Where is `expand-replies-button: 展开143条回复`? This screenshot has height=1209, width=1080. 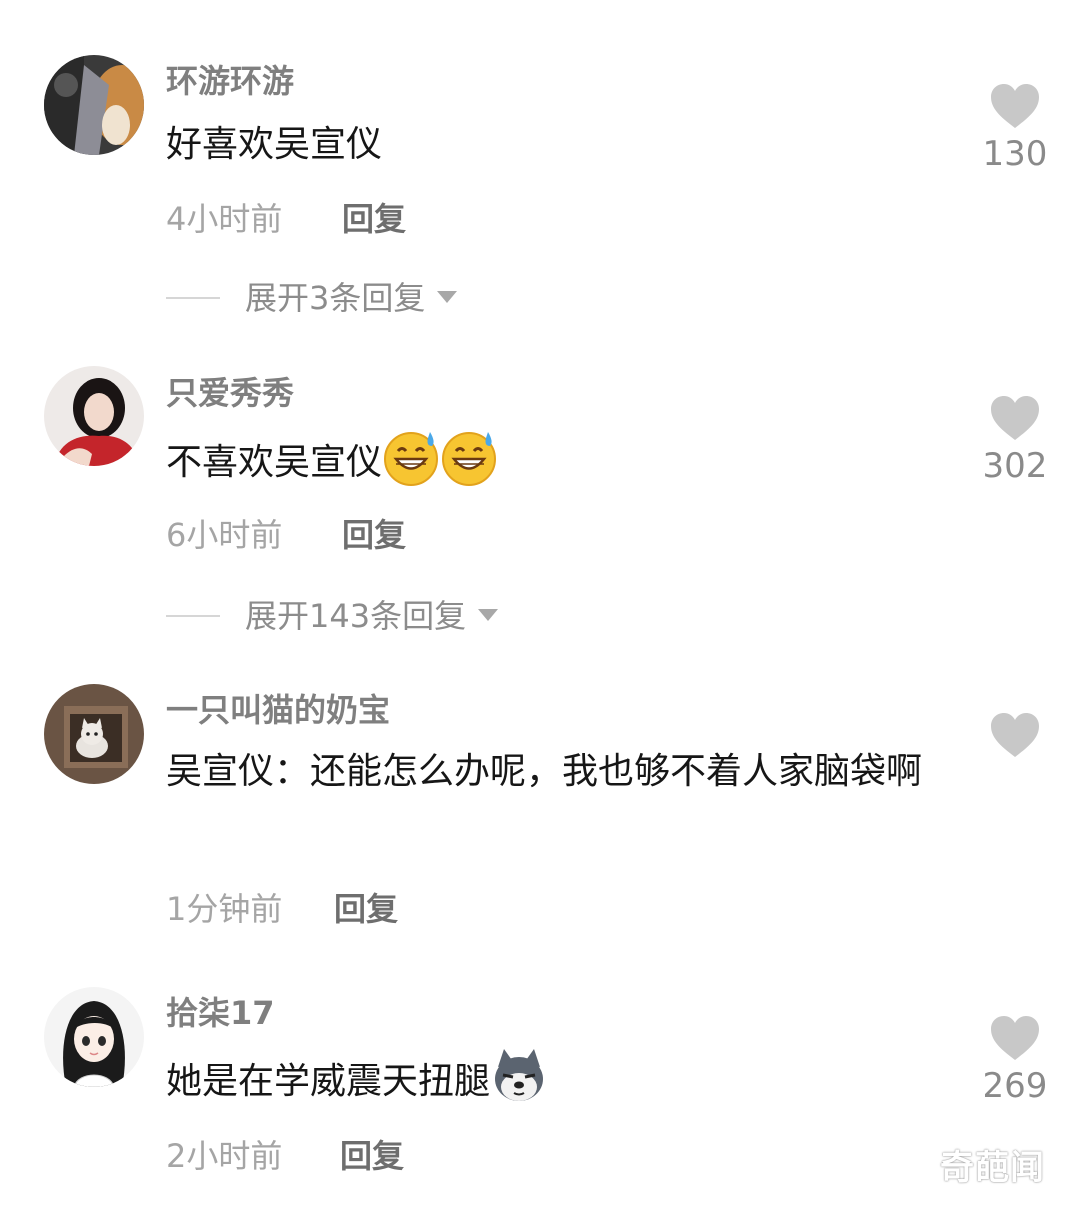
expand-replies-button: 展开143条回复 is located at coordinates (366, 616).